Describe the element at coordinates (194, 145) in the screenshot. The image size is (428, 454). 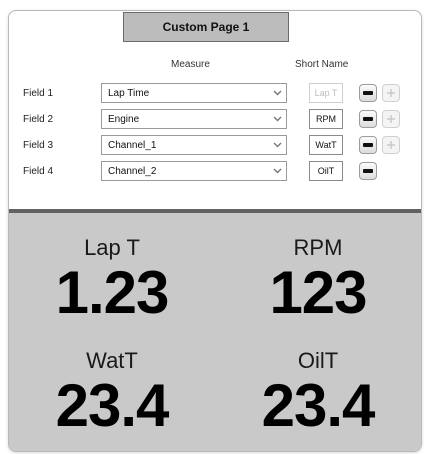
I see `measure-select: Channel_1` at that location.